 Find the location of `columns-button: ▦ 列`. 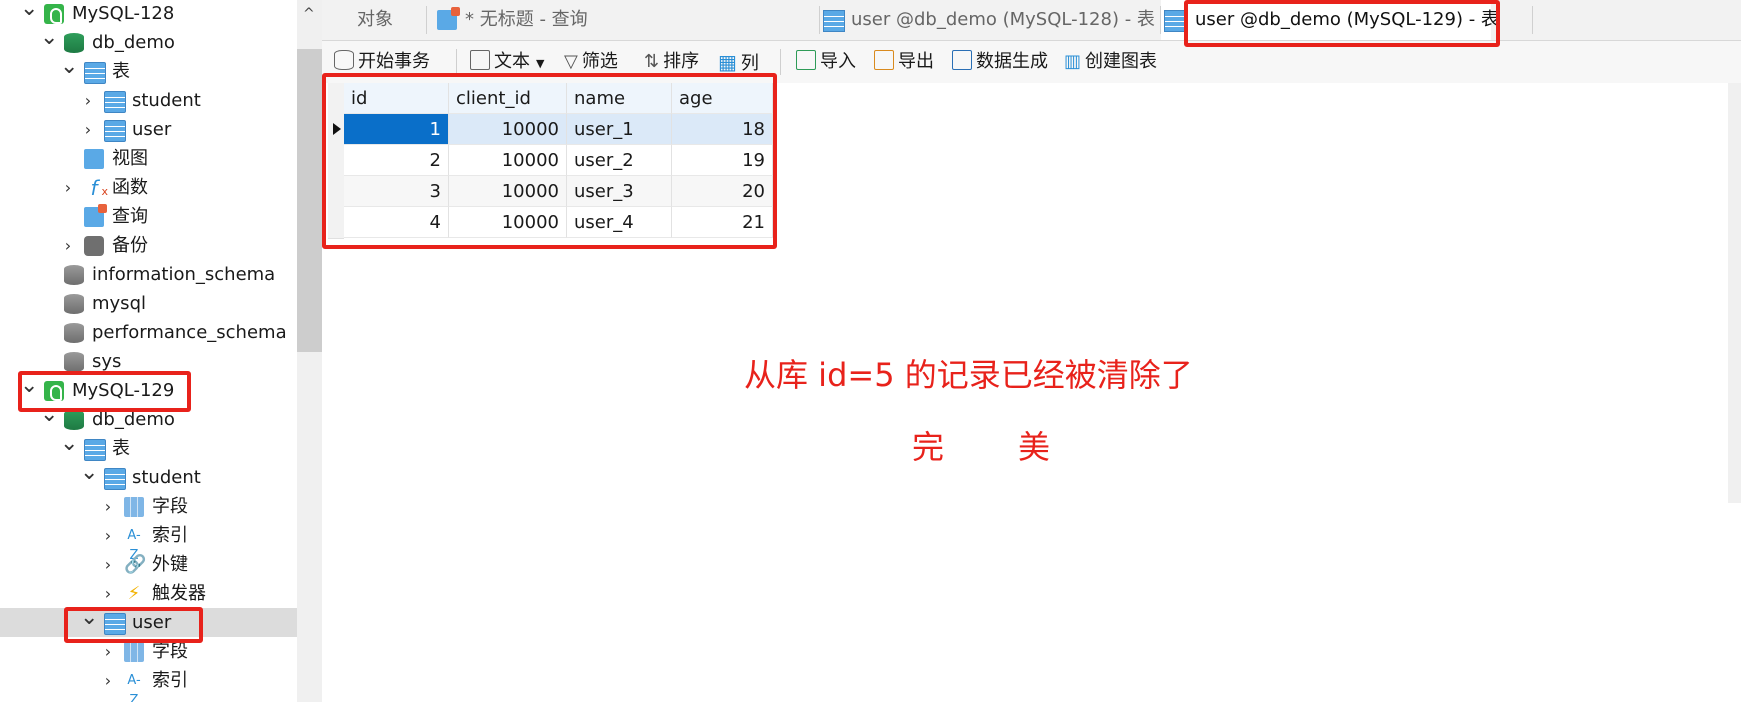

columns-button: ▦ 列 is located at coordinates (738, 62).